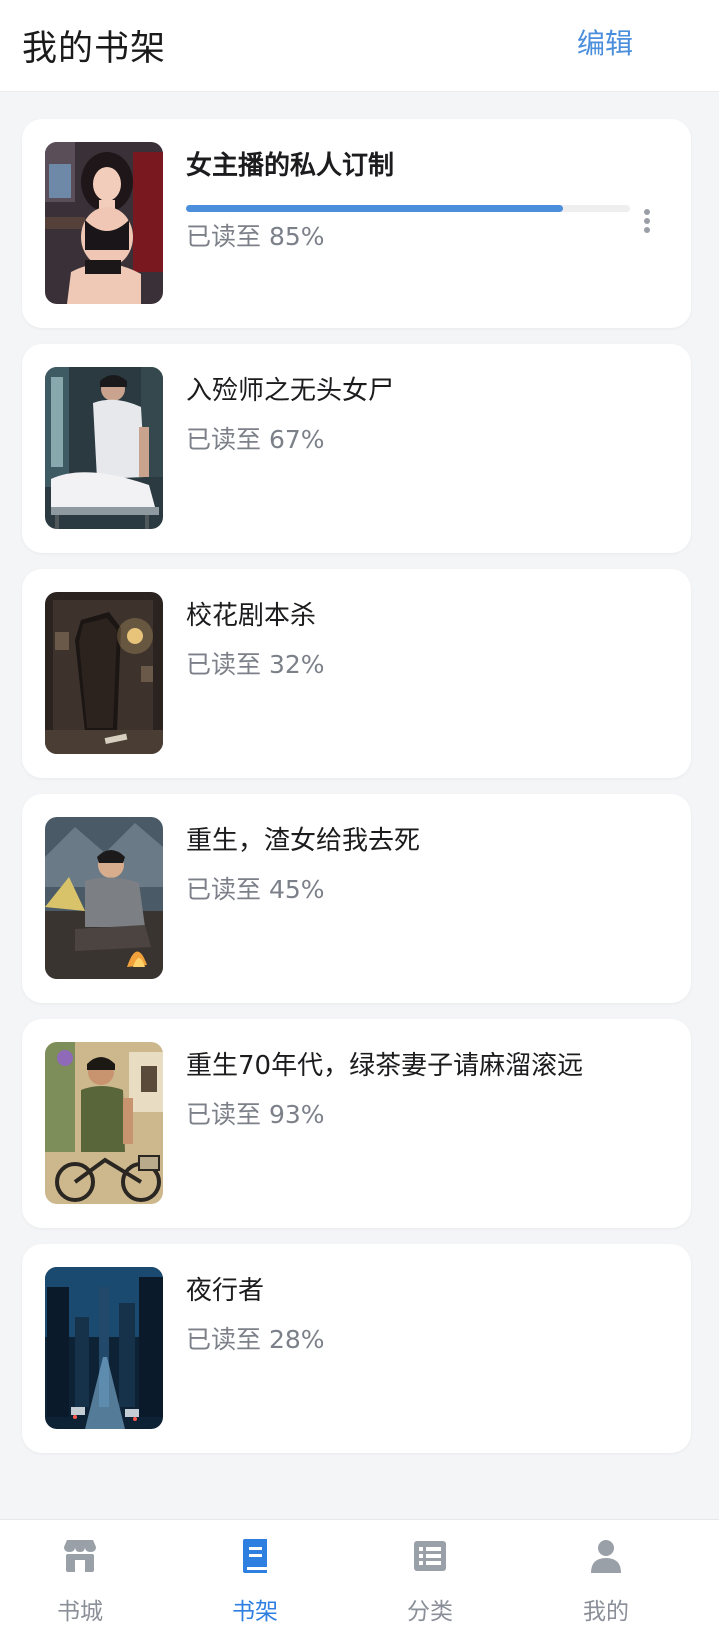  I want to click on reading-progress-text: 已读至 85%, so click(255, 236).